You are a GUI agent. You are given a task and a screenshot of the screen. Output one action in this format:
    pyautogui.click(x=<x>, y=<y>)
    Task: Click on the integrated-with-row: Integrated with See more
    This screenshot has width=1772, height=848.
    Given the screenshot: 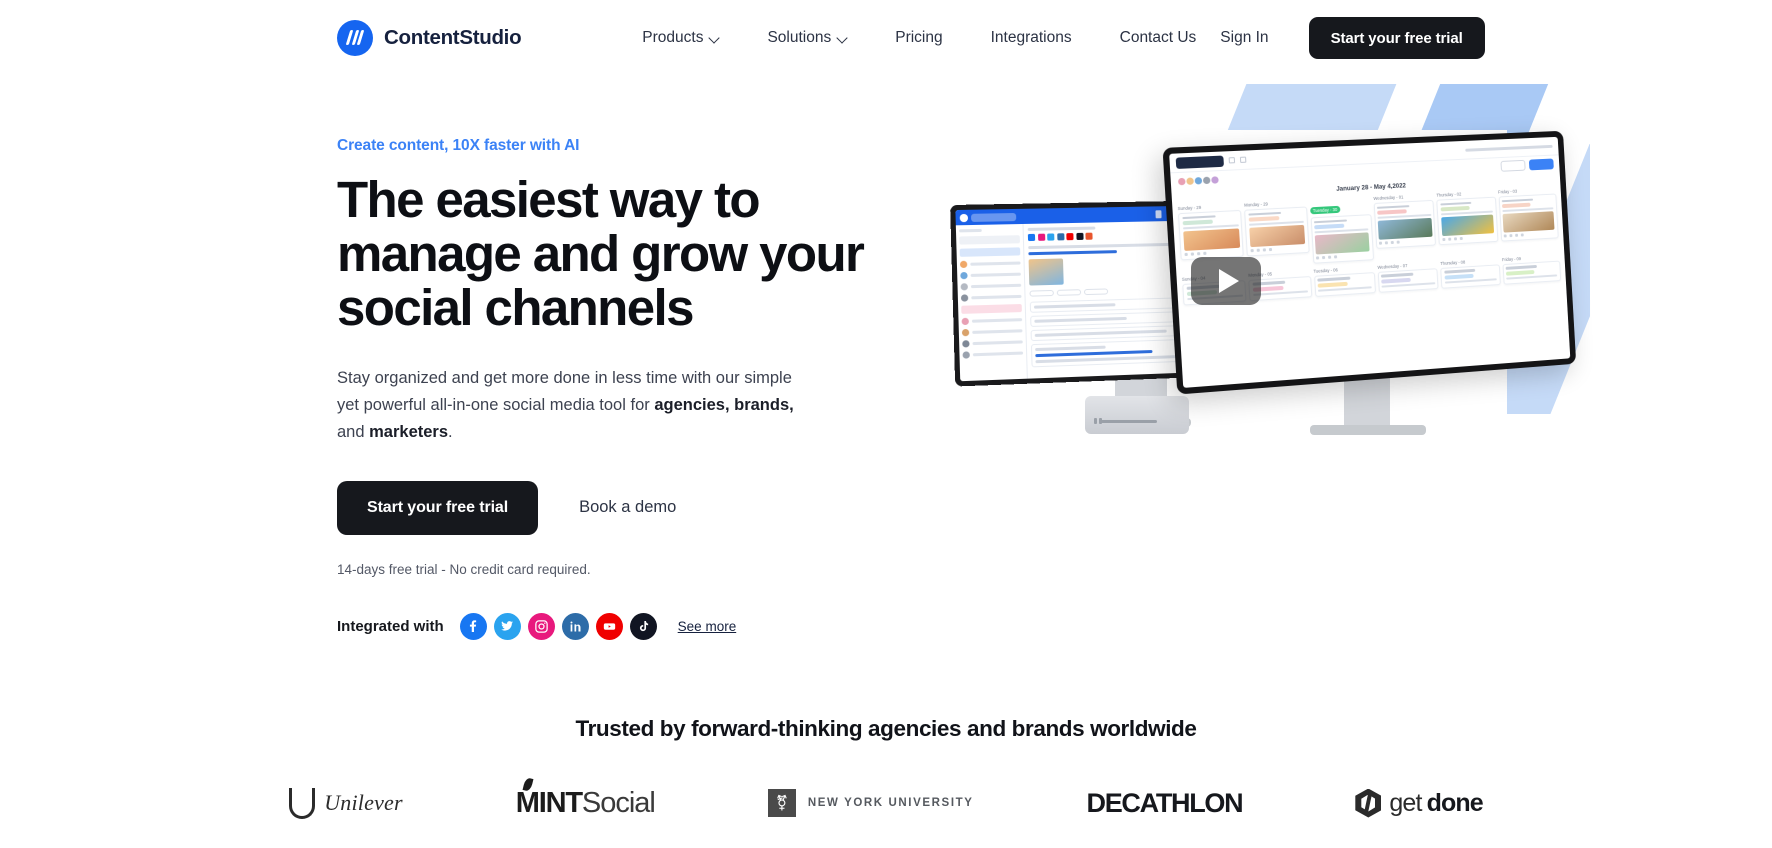 What is the action you would take?
    pyautogui.click(x=602, y=626)
    